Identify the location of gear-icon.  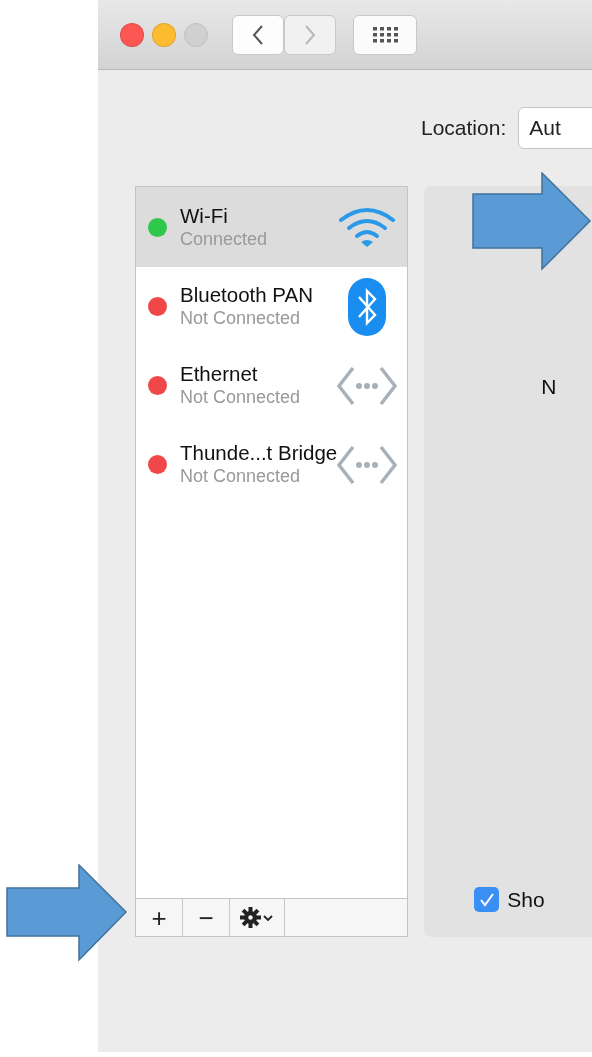
(257, 917).